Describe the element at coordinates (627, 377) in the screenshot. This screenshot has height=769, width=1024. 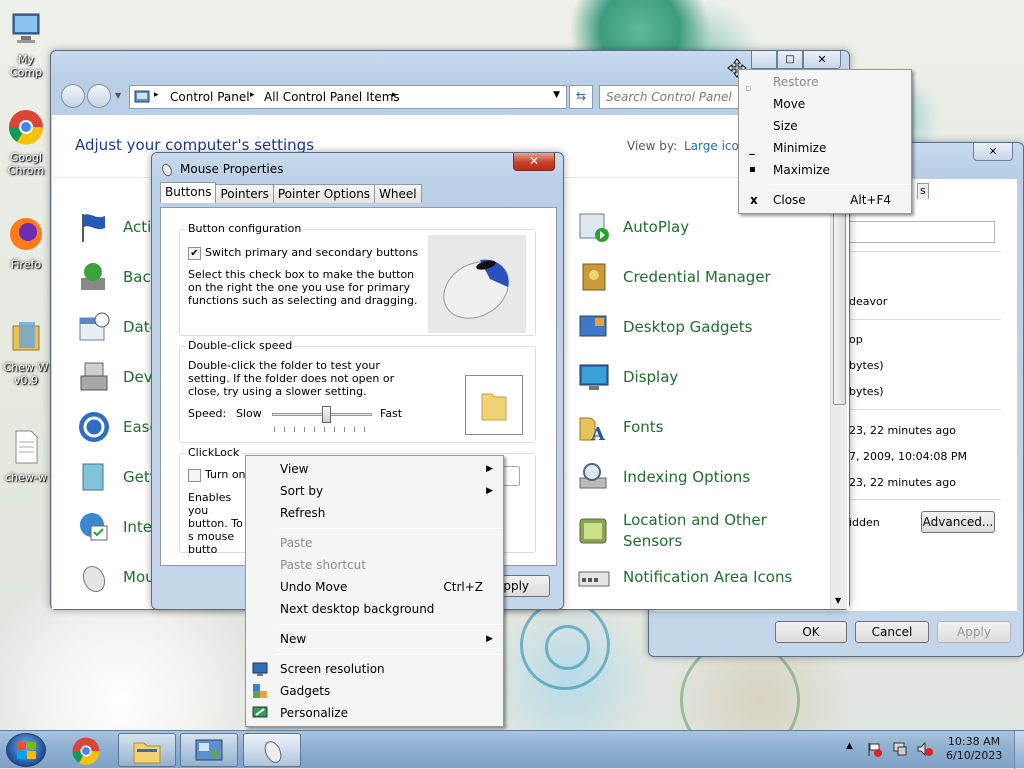
I see `cp-item-display: Display` at that location.